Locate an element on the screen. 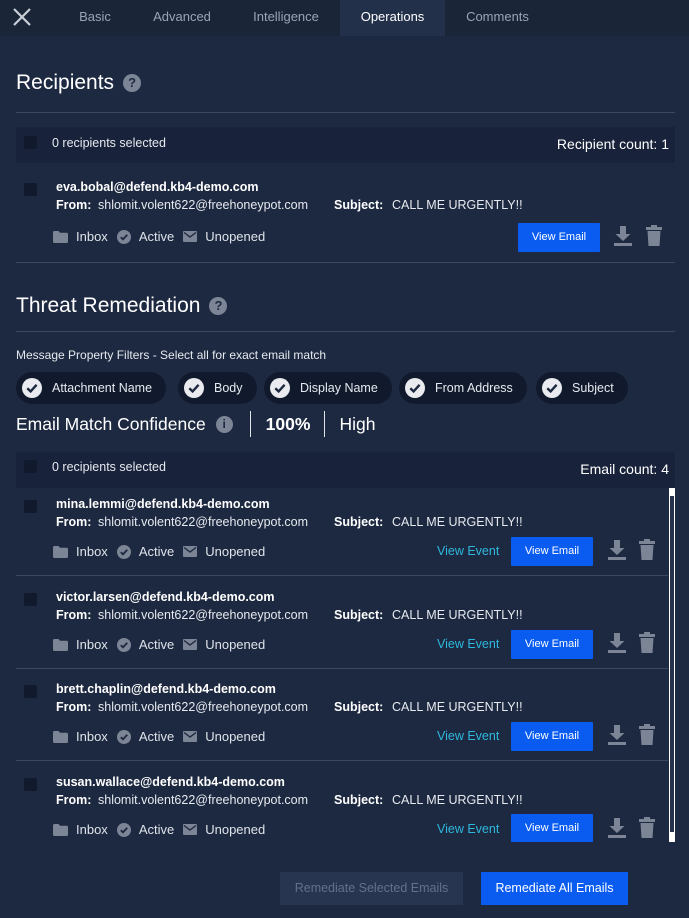 The width and height of the screenshot is (689, 918). email-match-confidence: Email Match Confidence i 100% High is located at coordinates (195, 424).